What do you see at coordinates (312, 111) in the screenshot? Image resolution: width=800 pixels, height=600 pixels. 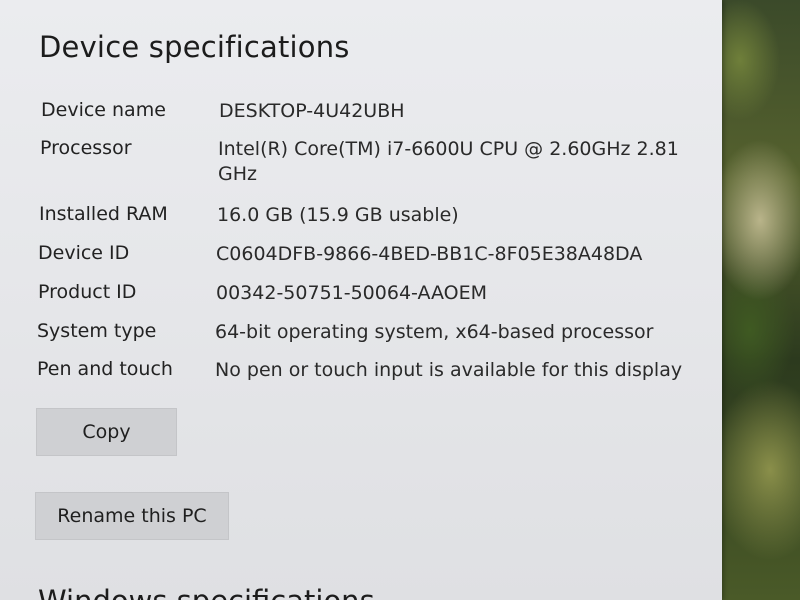 I see `spec-value: DESKTOP-4U42UBH` at bounding box center [312, 111].